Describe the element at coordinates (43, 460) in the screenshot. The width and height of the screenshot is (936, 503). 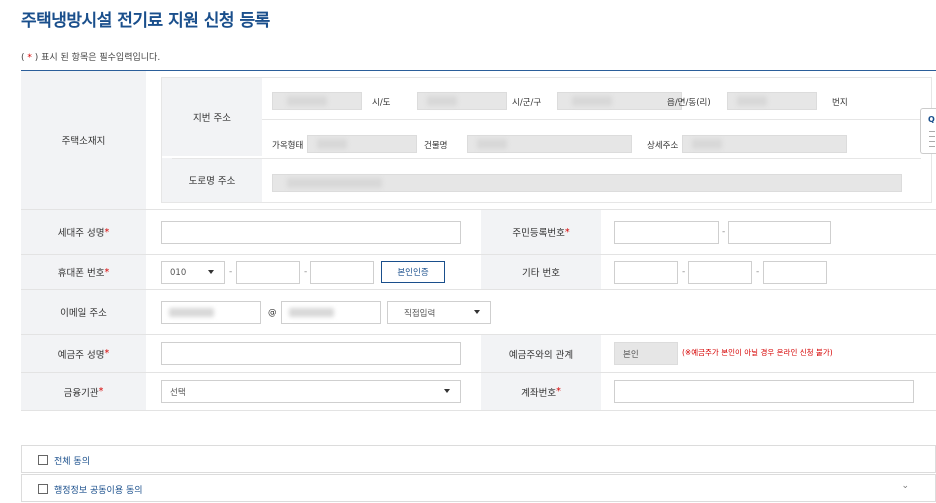
I see `agree-all-checkbox` at that location.